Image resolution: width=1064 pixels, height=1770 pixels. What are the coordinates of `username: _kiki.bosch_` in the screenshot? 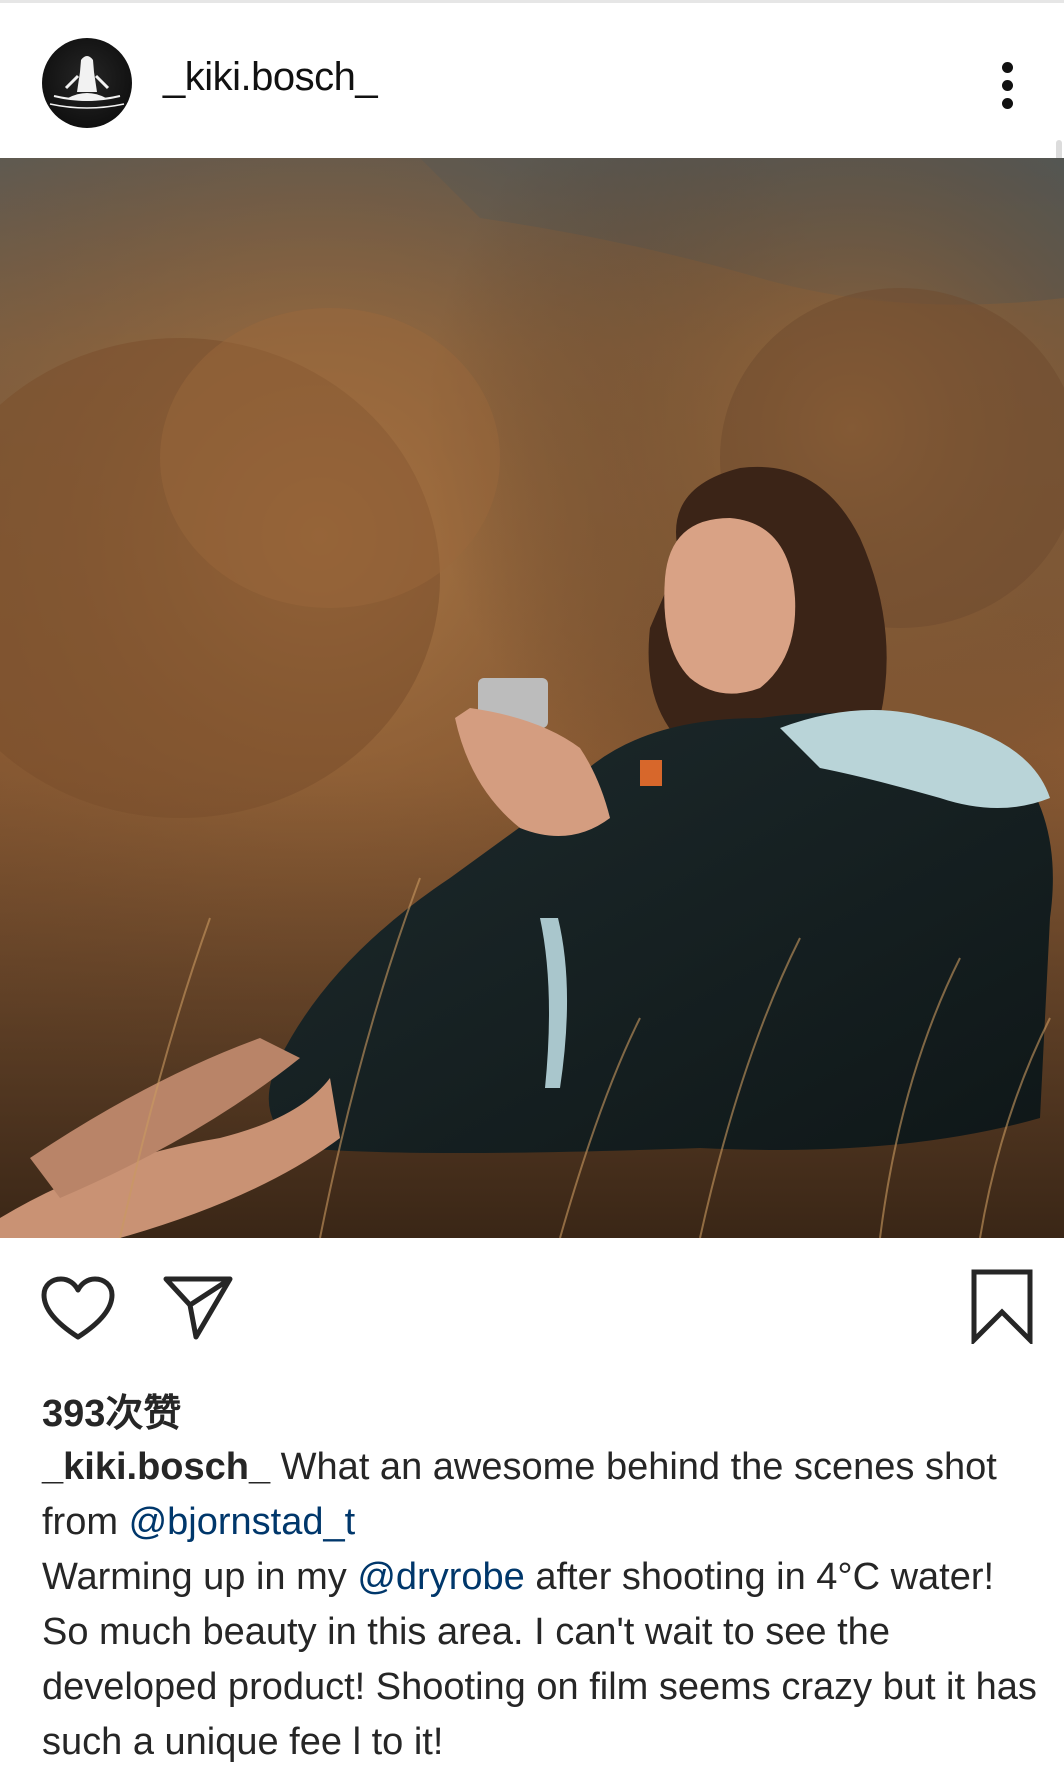 It's located at (270, 77).